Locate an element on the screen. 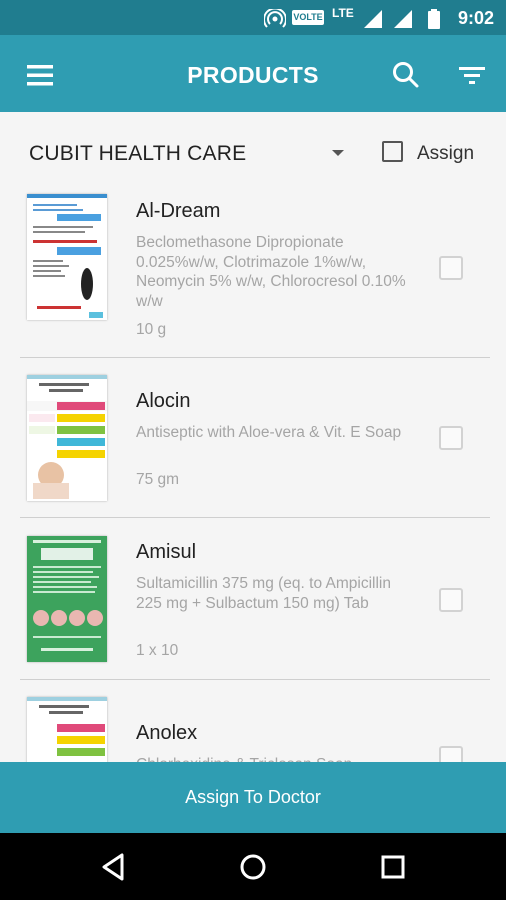 The width and height of the screenshot is (506, 900). page-title: PRODUCTS is located at coordinates (253, 75).